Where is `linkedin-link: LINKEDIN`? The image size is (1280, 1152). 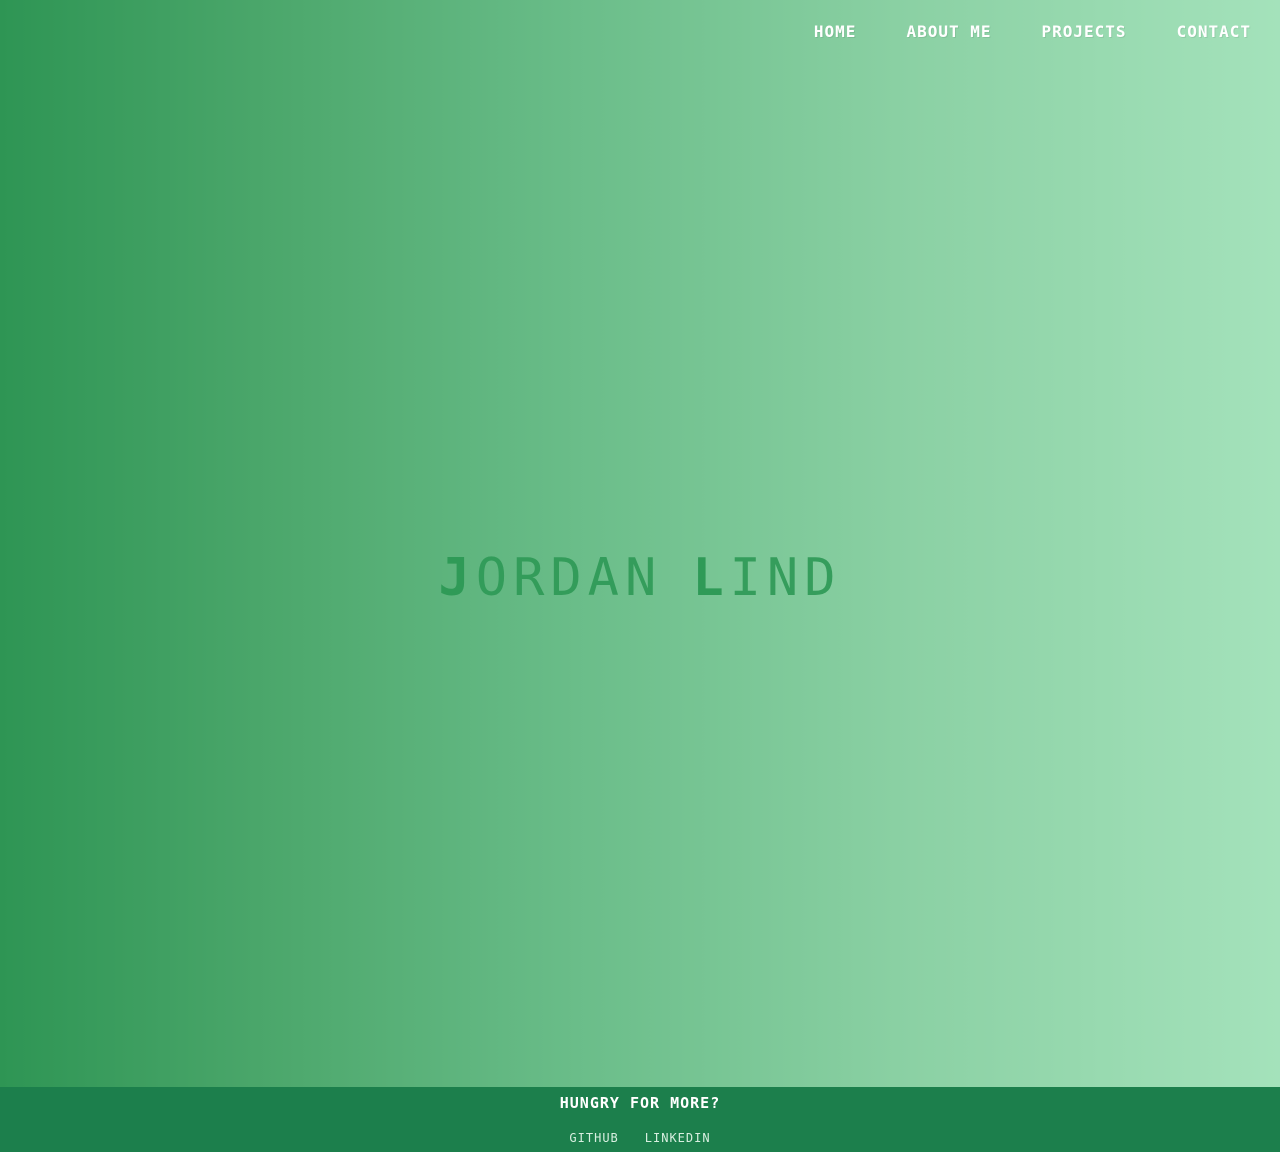 linkedin-link: LINKEDIN is located at coordinates (678, 1138).